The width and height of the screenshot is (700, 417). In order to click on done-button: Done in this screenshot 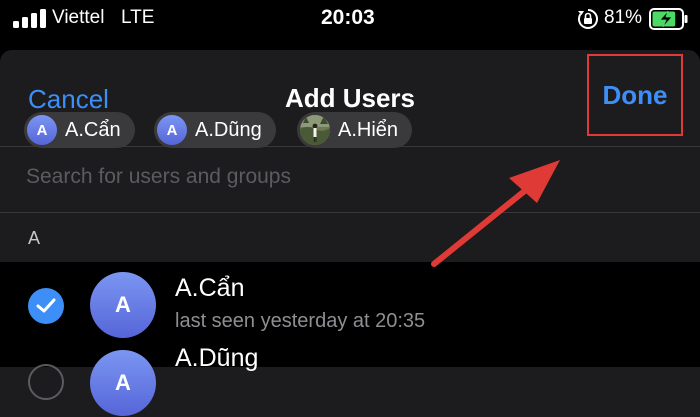, I will do `click(635, 95)`.